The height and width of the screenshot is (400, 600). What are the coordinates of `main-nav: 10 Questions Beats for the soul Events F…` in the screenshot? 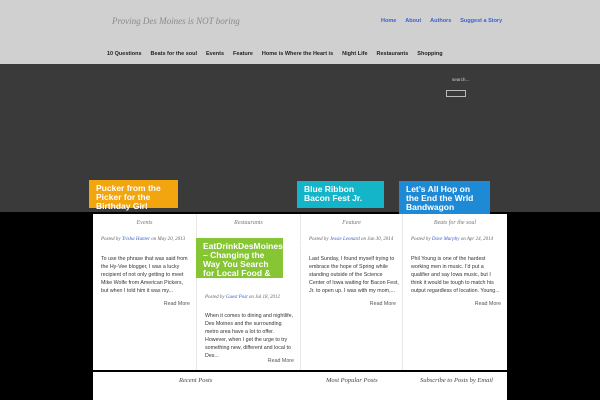 It's located at (275, 54).